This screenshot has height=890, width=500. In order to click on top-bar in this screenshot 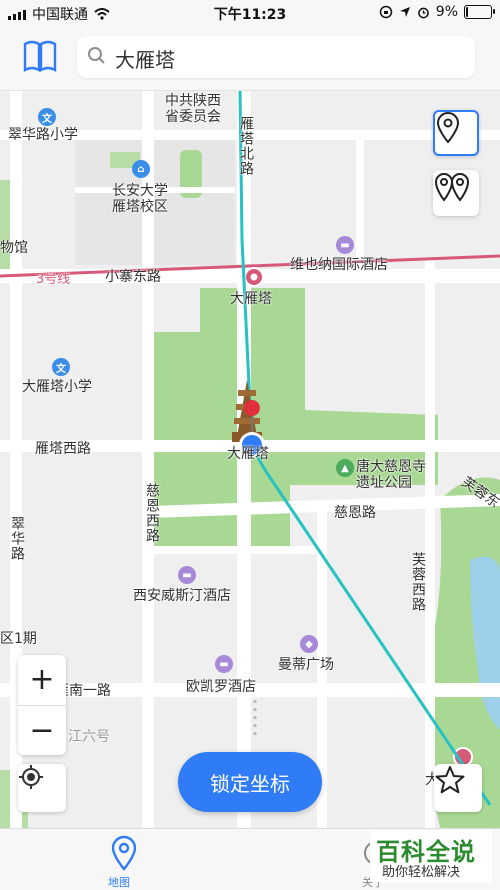, I will do `click(250, 58)`.